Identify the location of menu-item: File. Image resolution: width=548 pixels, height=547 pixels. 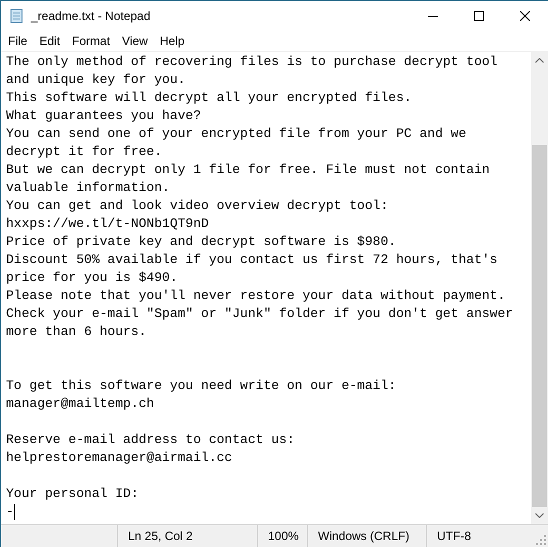
(18, 41).